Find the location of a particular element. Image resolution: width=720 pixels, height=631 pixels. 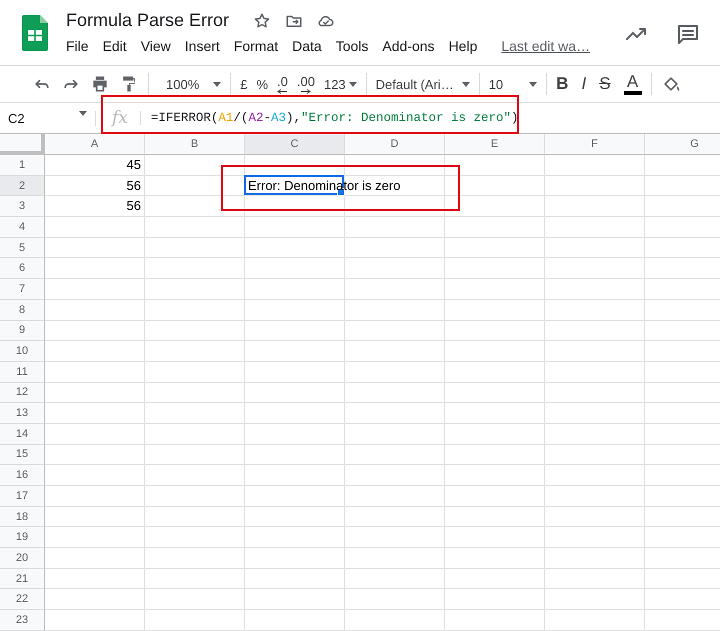

text-color-button: A is located at coordinates (633, 84).